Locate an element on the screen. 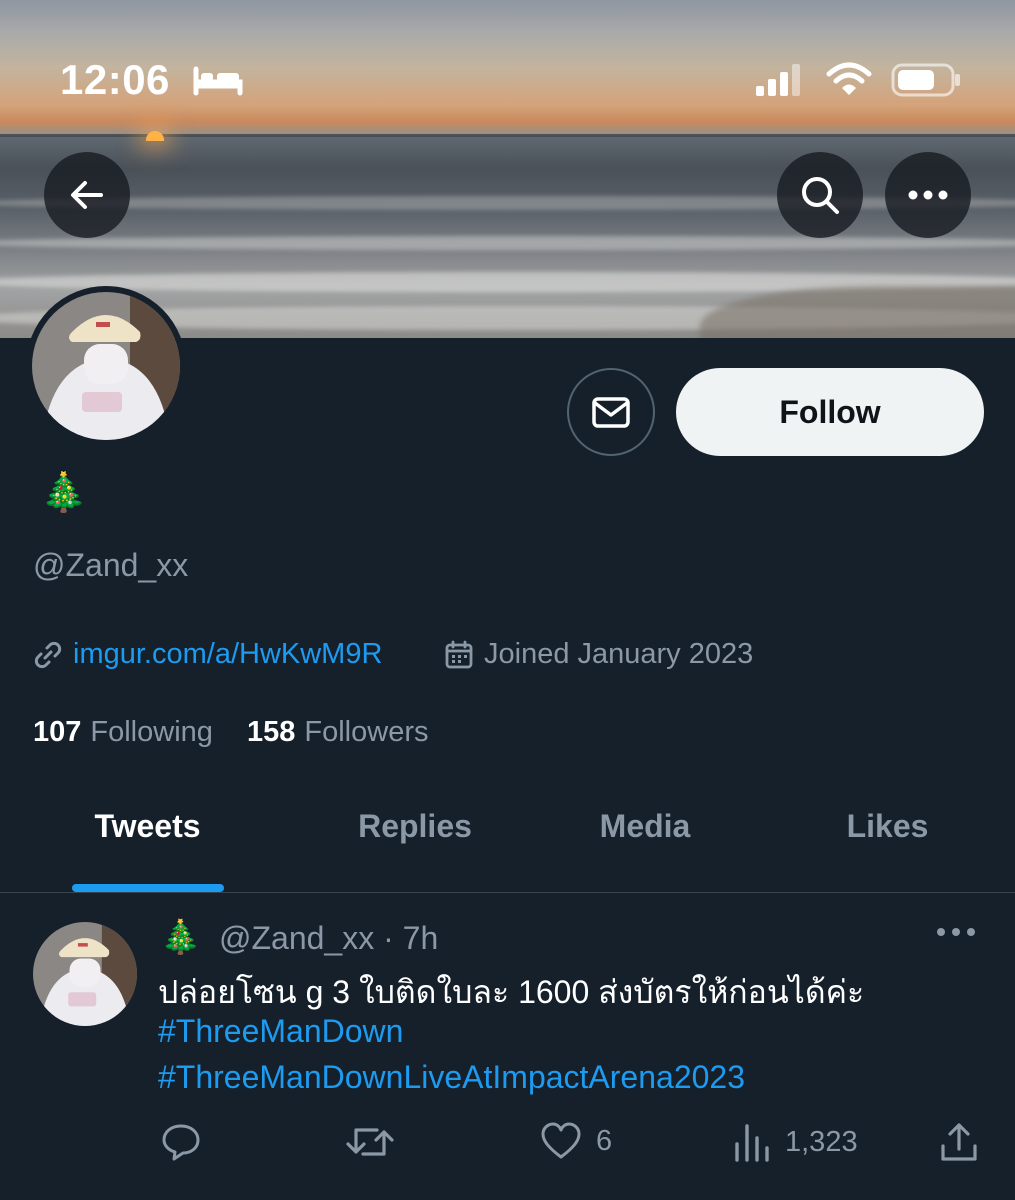 Image resolution: width=1015 pixels, height=1200 pixels. share-icon is located at coordinates (959, 1142).